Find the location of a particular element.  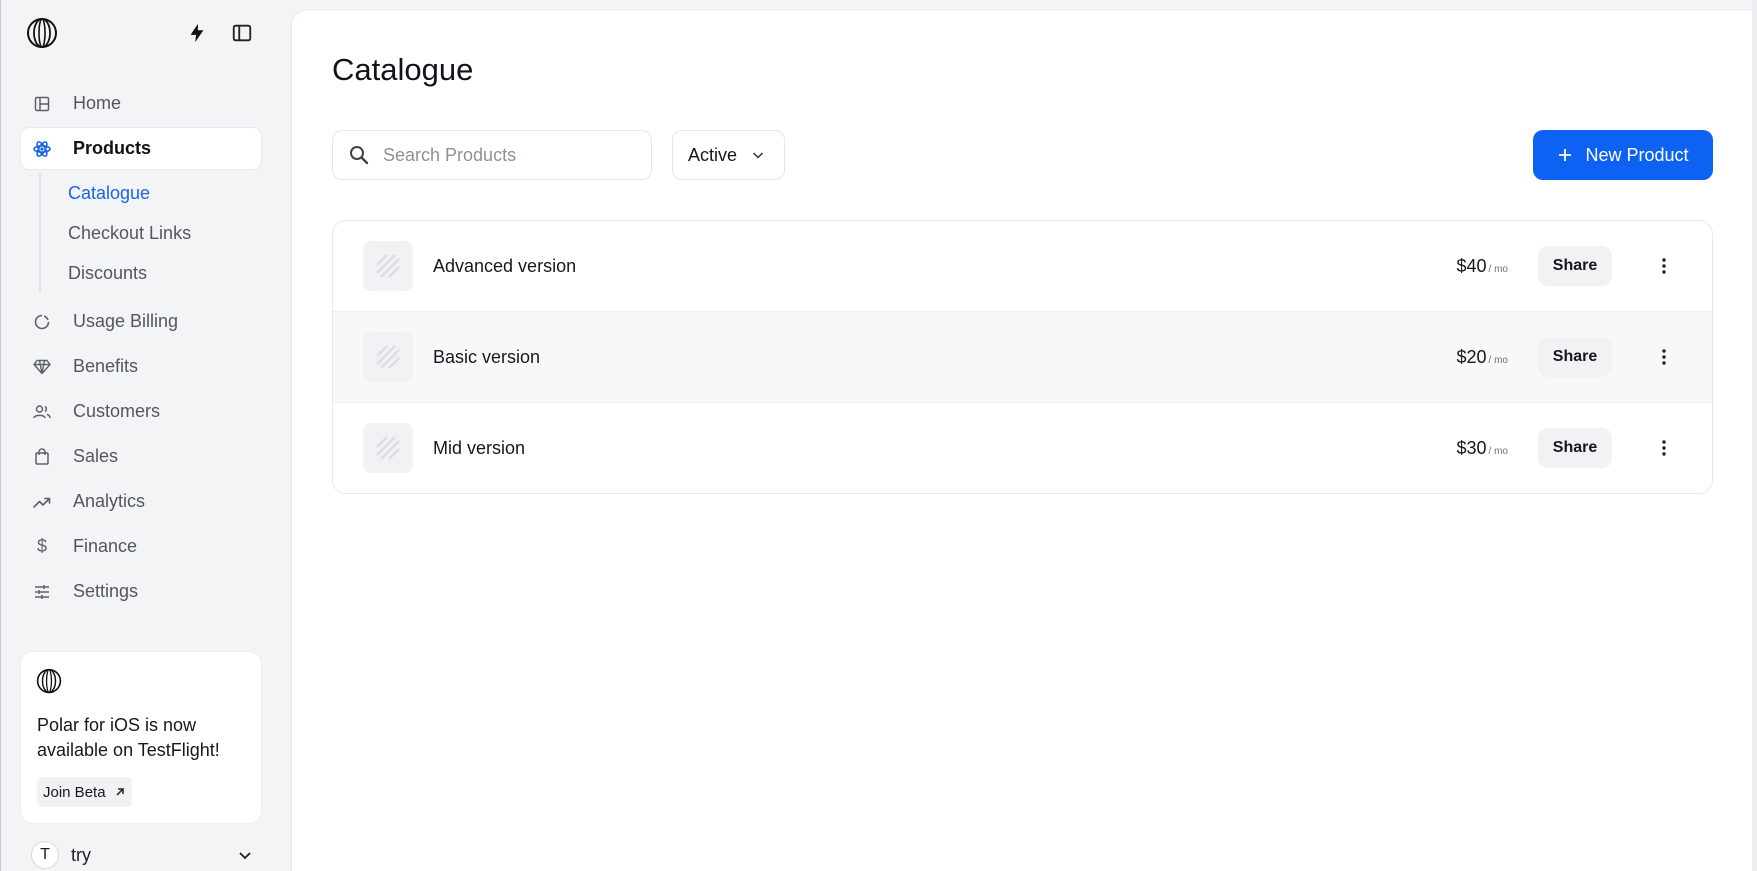

sidebar-item-label: Customers is located at coordinates (117, 411).